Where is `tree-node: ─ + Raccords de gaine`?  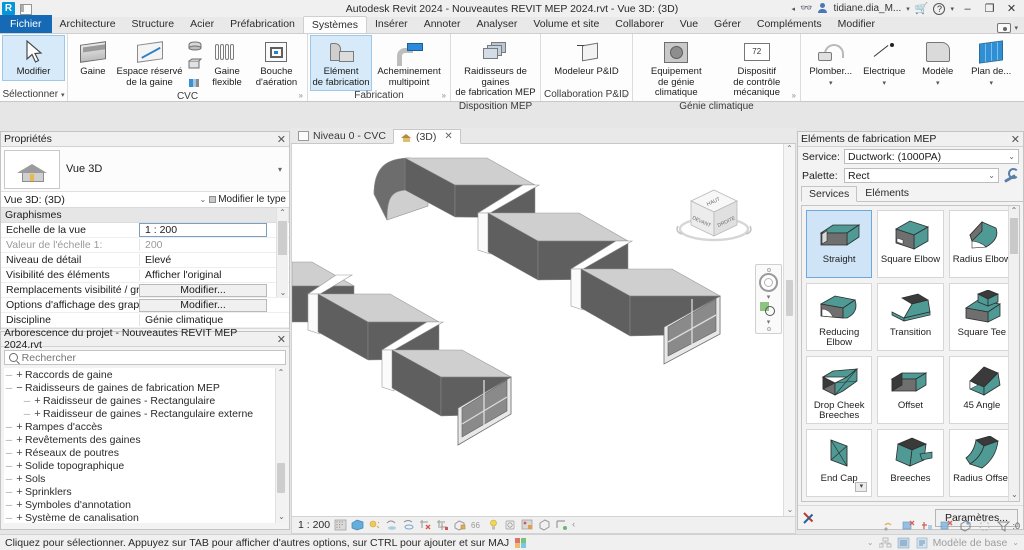 tree-node: ─ + Raccords de gaine is located at coordinates (145, 374).